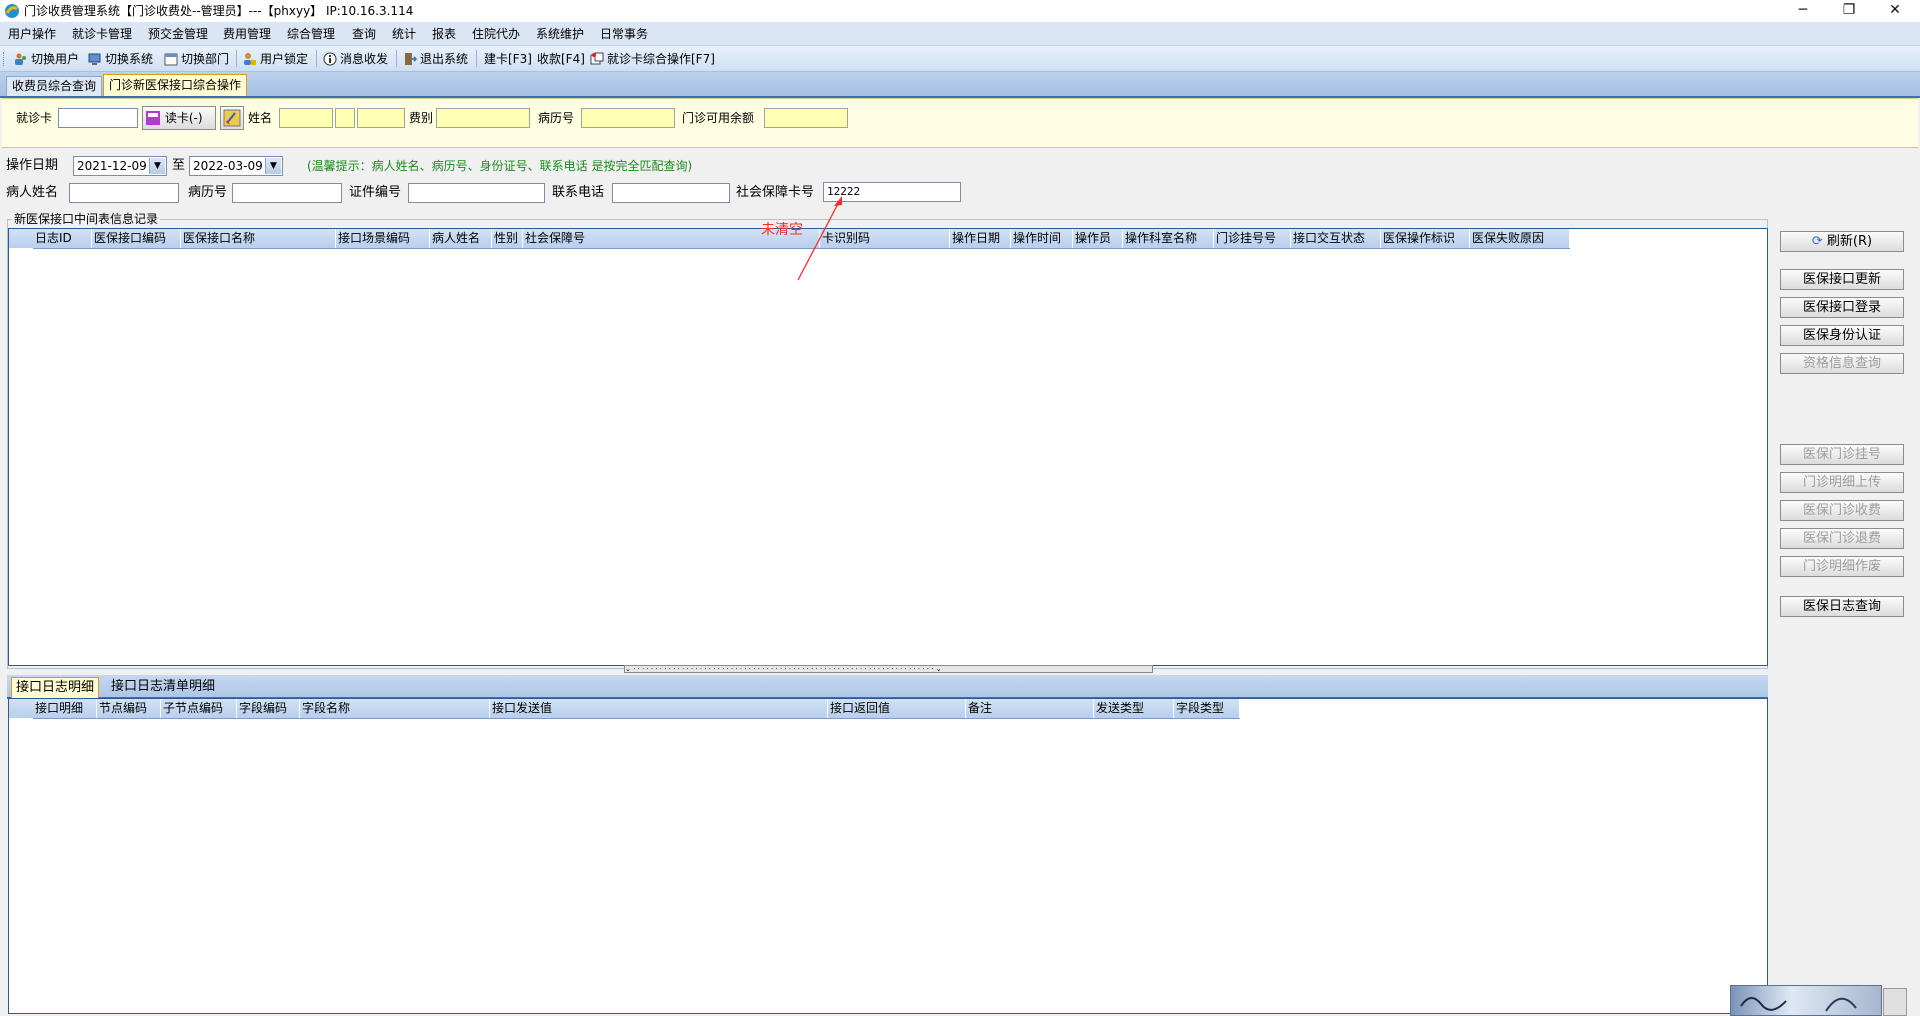 Image resolution: width=1920 pixels, height=1016 pixels. Describe the element at coordinates (32, 192) in the screenshot. I see `patient-name-label: 病人姓名` at that location.